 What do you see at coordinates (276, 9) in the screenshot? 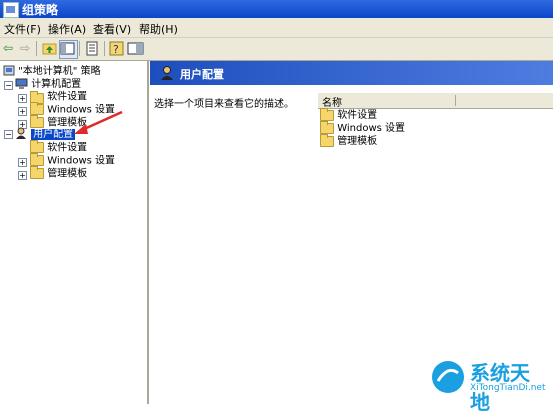
I see `window-title-bar: 组策略` at bounding box center [276, 9].